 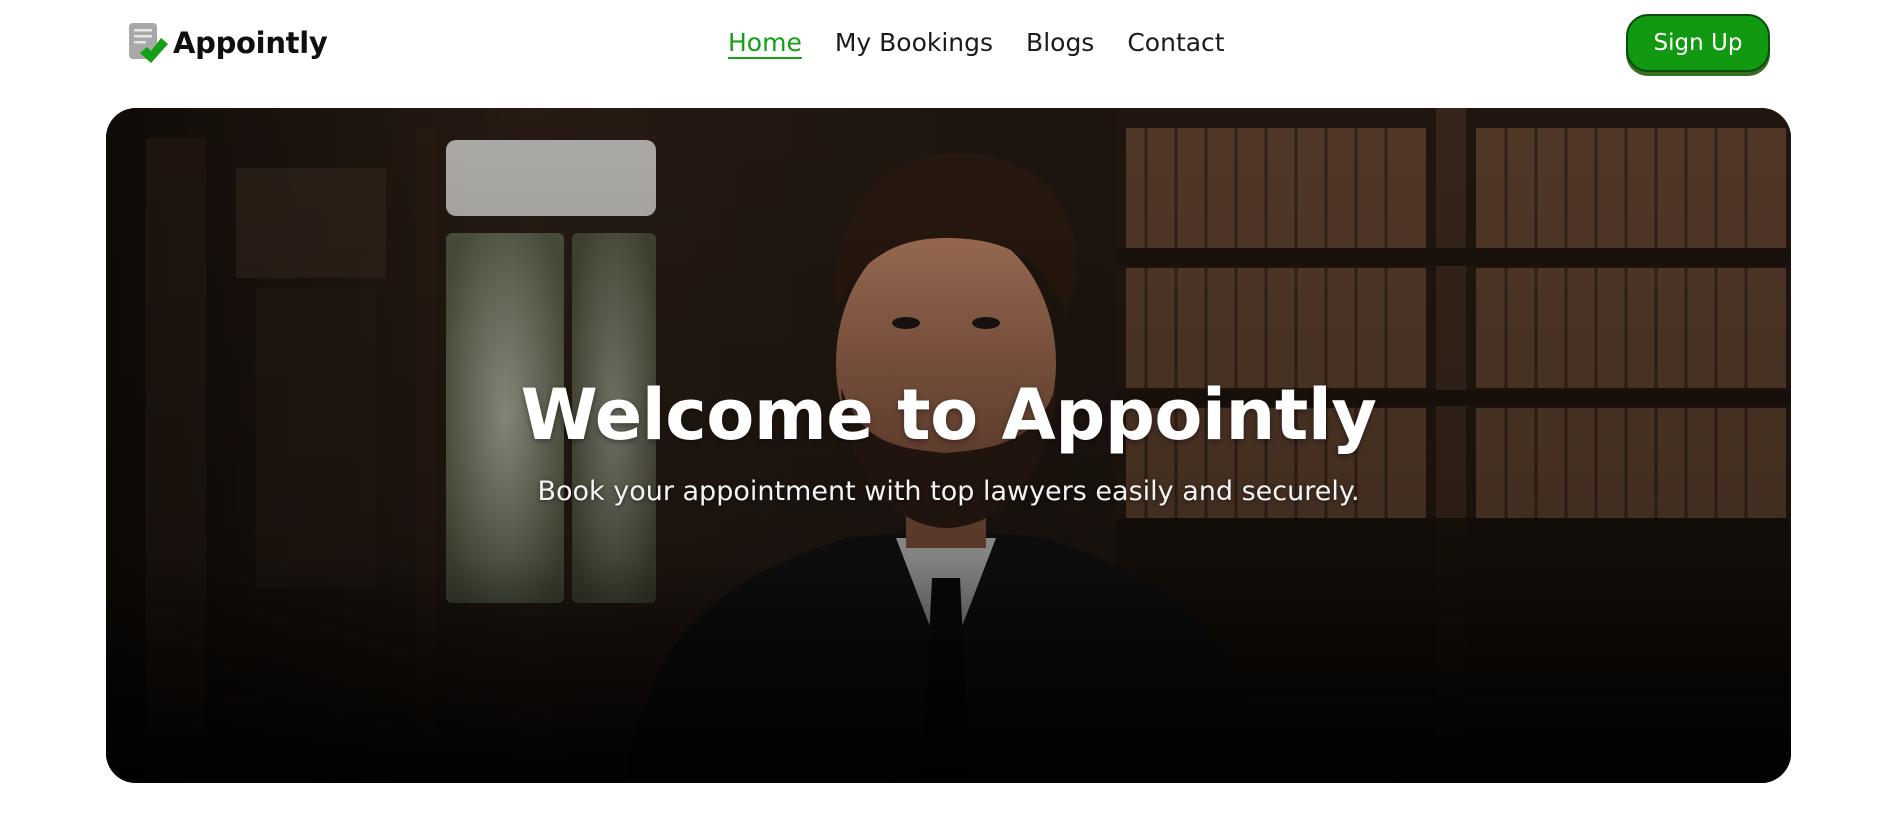 What do you see at coordinates (914, 43) in the screenshot?
I see `nav-link-my-bookings: My Bookings` at bounding box center [914, 43].